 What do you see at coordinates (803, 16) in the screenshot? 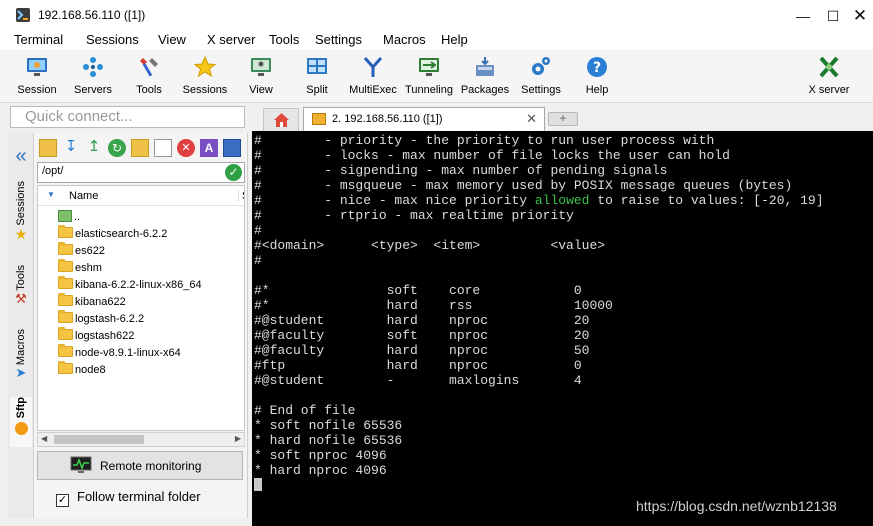
I see `minimize-icon: —` at bounding box center [803, 16].